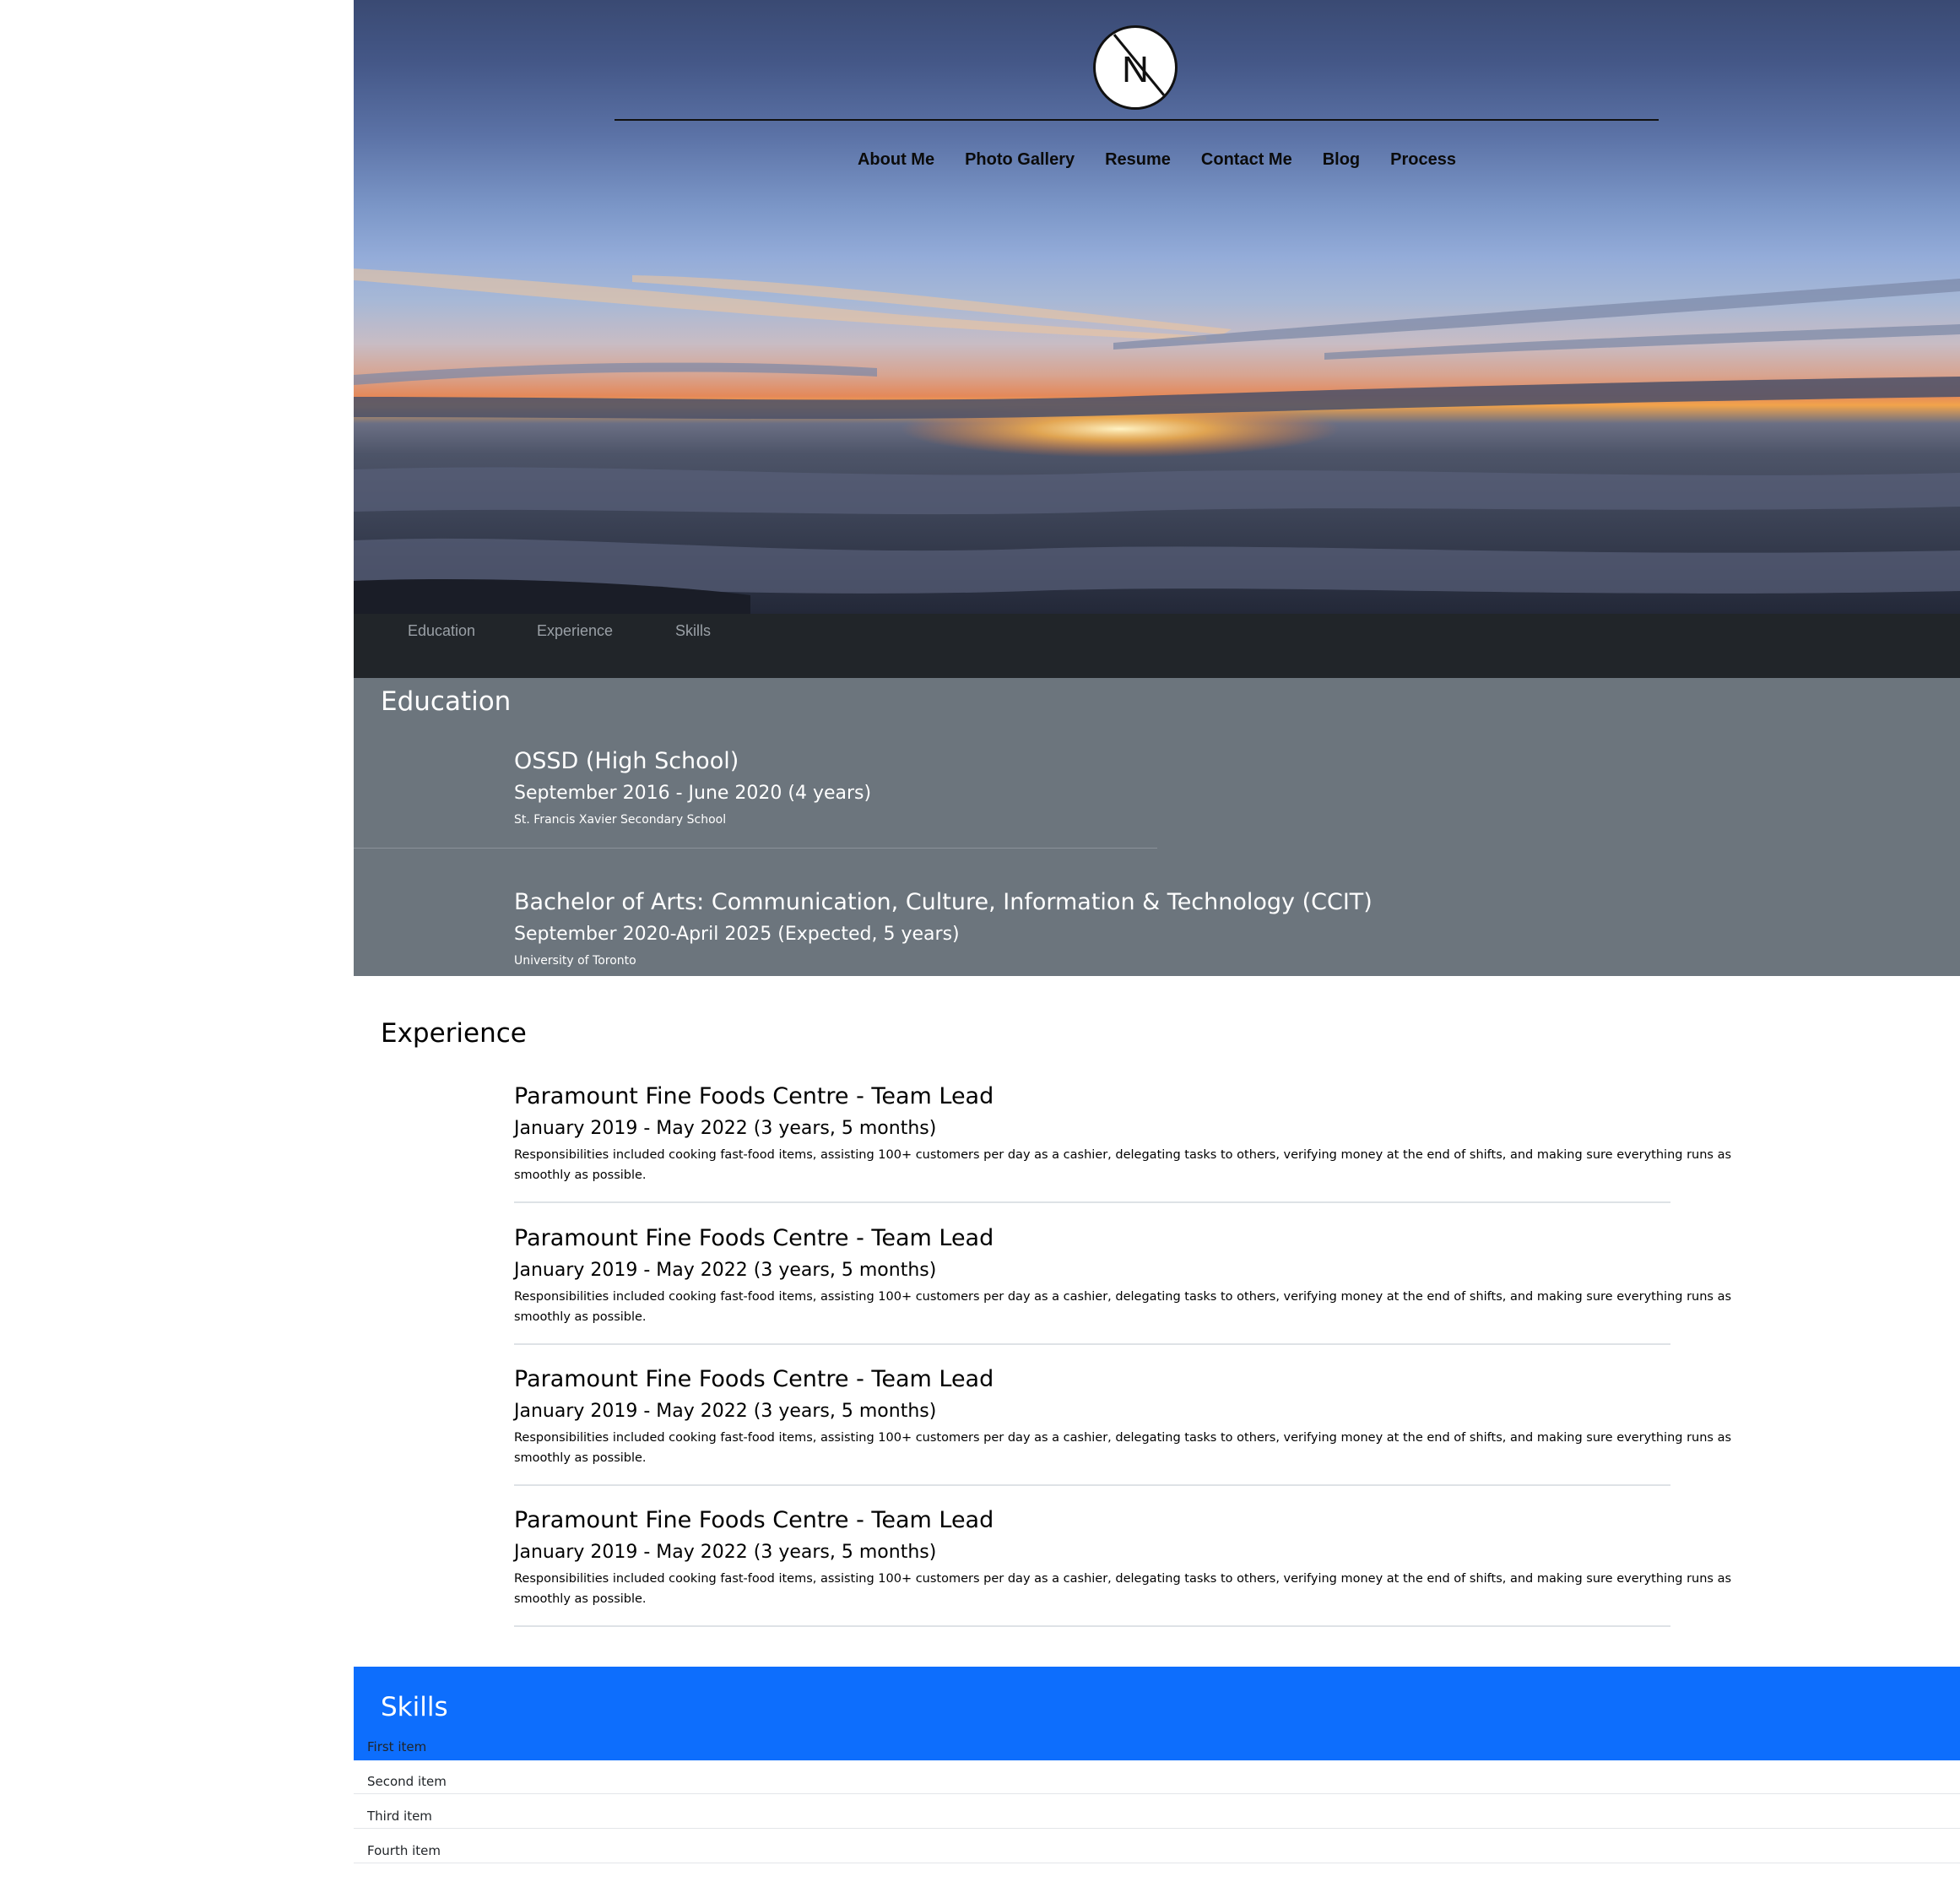  What do you see at coordinates (1423, 161) in the screenshot?
I see `nav-process: Process` at bounding box center [1423, 161].